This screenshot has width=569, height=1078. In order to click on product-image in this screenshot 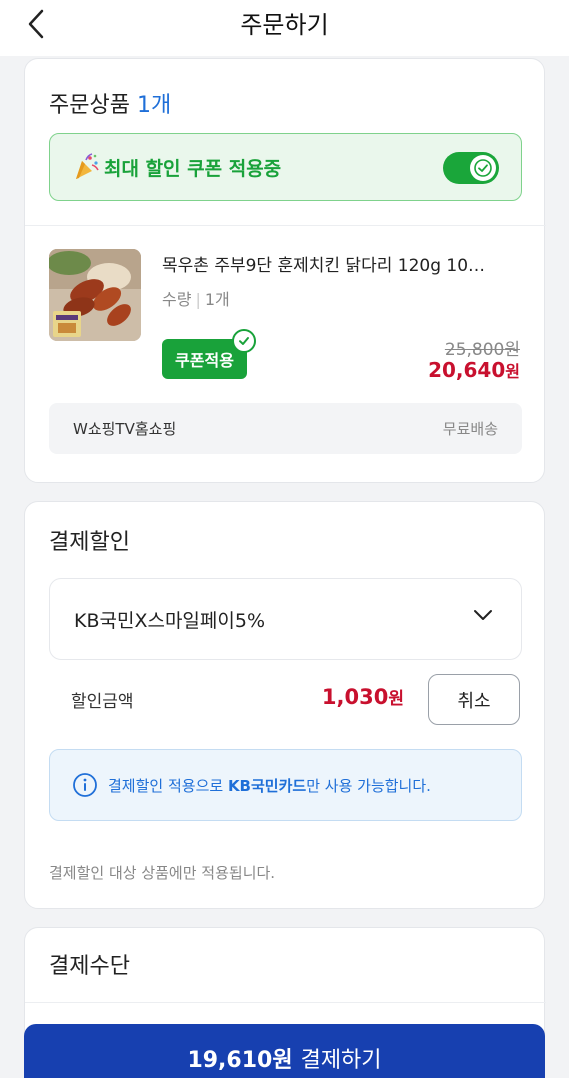, I will do `click(95, 295)`.